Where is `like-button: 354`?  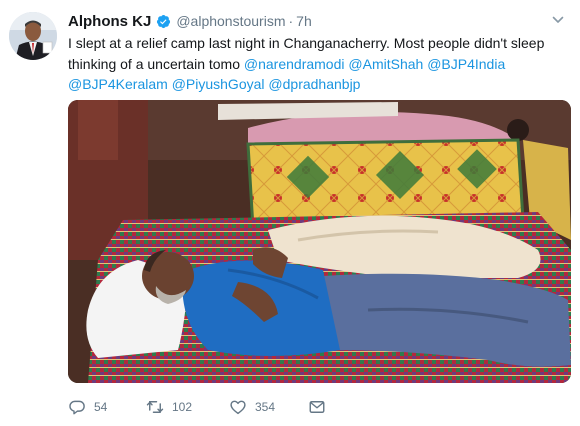 like-button: 354 is located at coordinates (268, 407).